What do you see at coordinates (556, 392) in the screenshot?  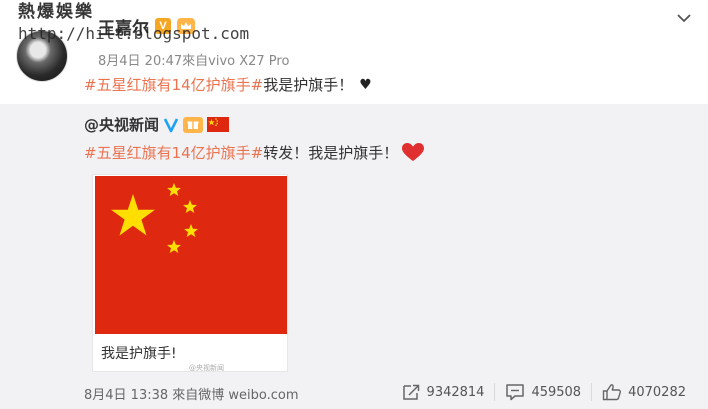 I see `comment-count: 459508` at bounding box center [556, 392].